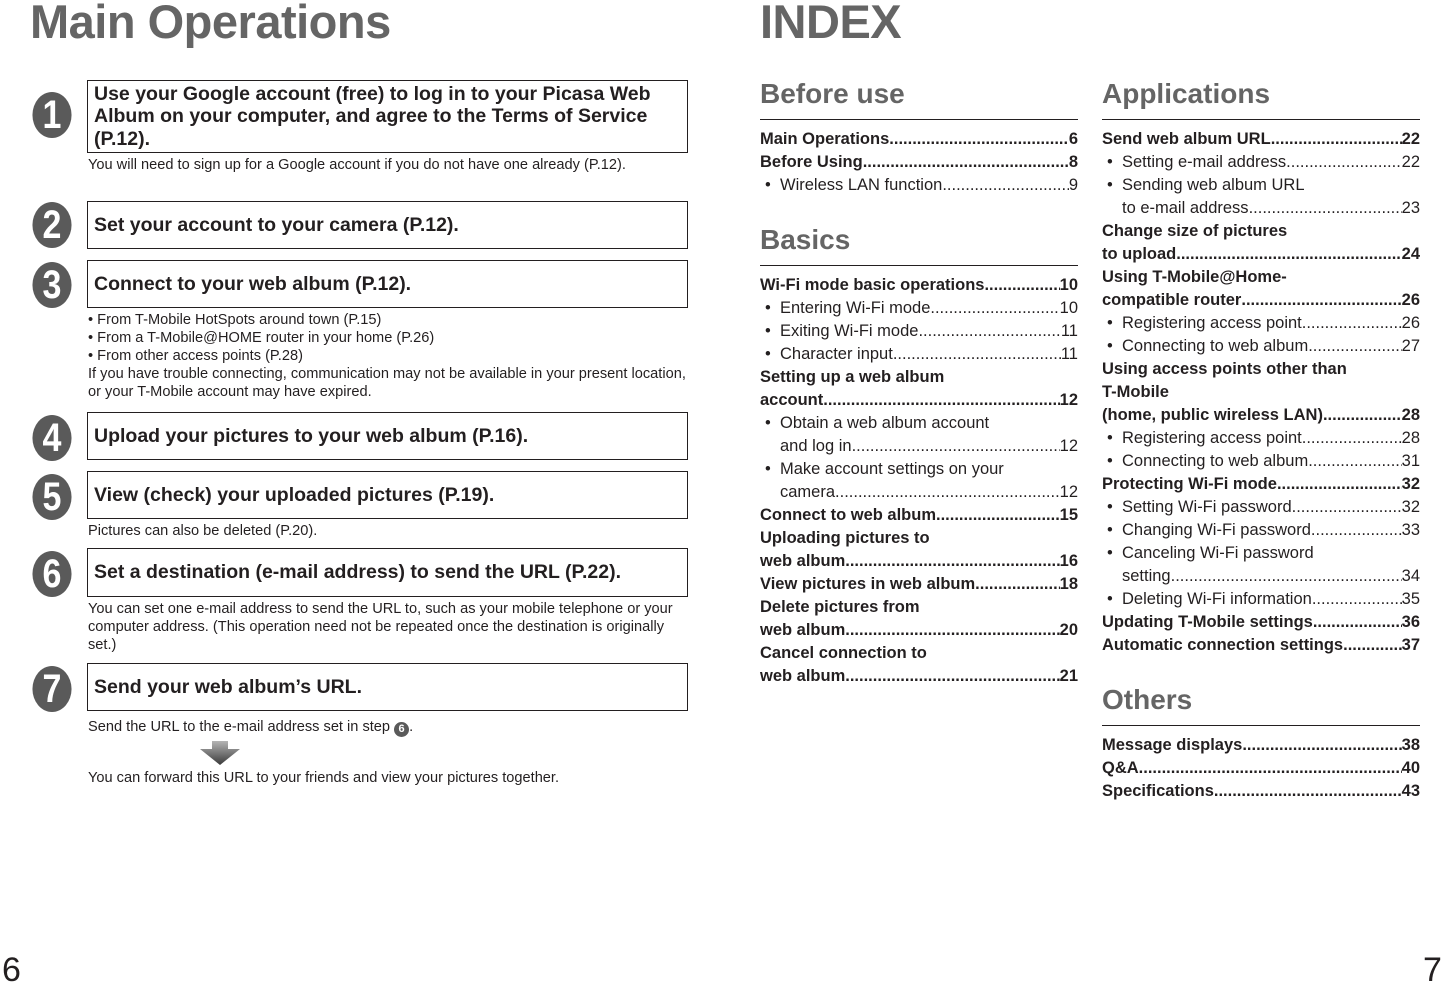 Image resolution: width=1450 pixels, height=989 pixels. What do you see at coordinates (52, 438) in the screenshot?
I see `step-number-badge: 4` at bounding box center [52, 438].